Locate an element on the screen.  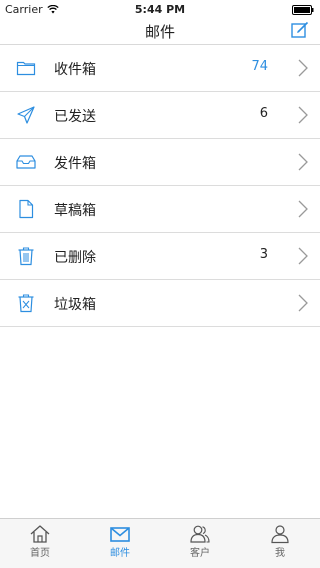
draft-document-icon is located at coordinates (26, 209).